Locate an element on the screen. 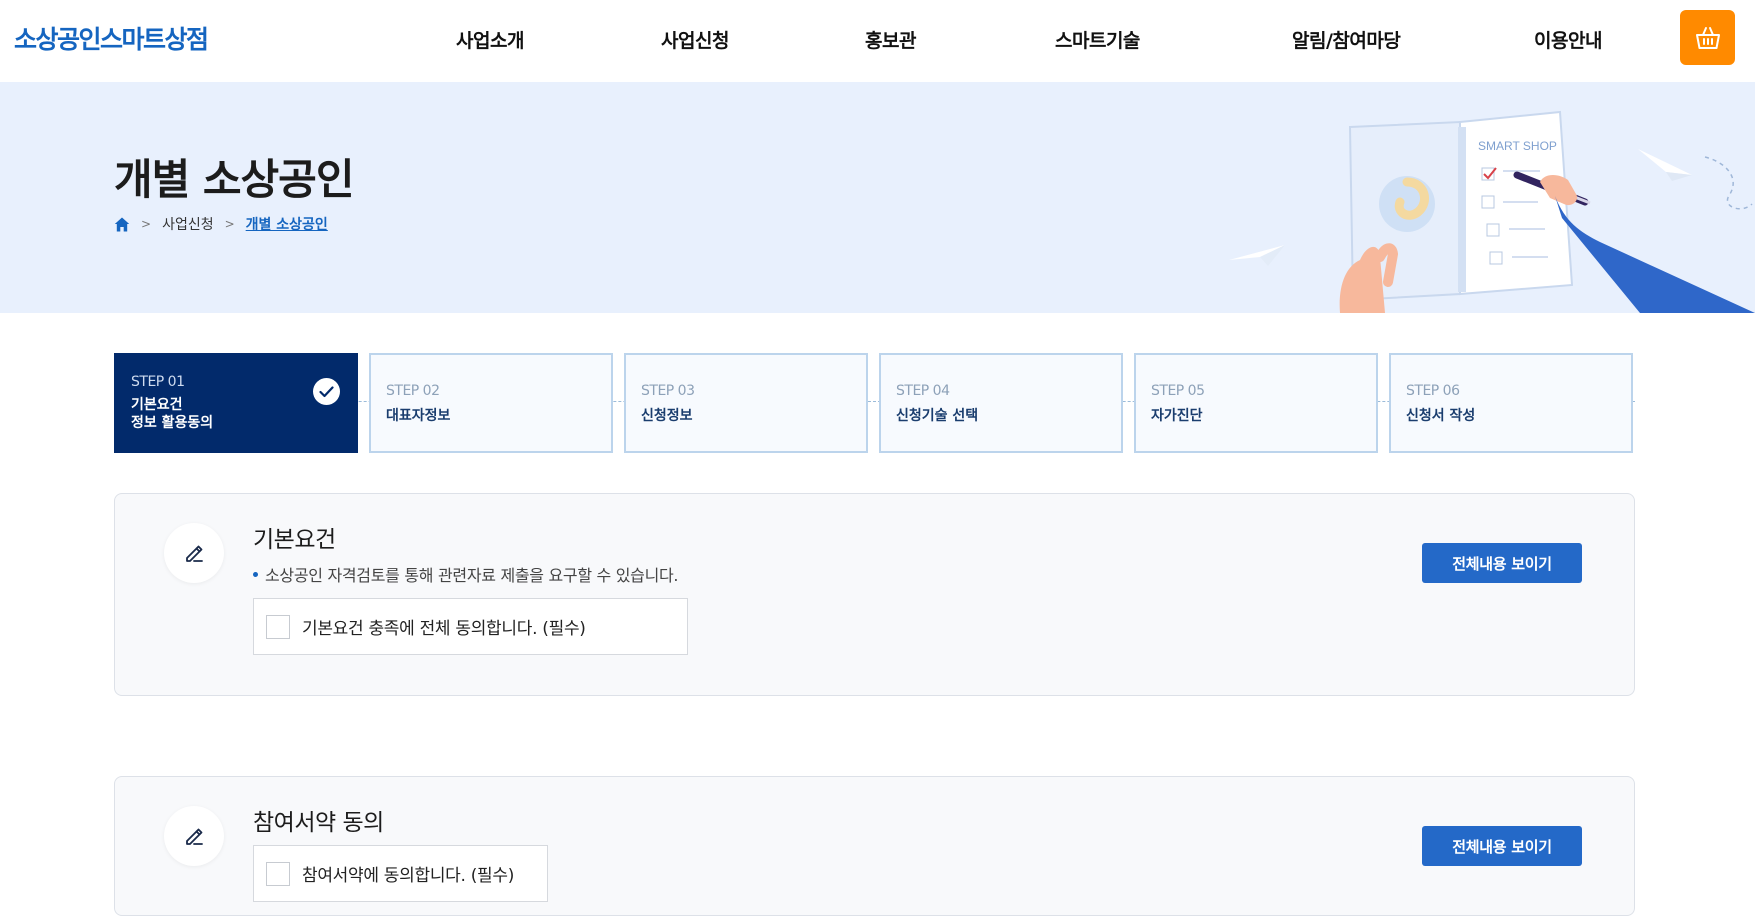 The width and height of the screenshot is (1755, 916). step-label-line: 정보 활용동의 is located at coordinates (172, 423).